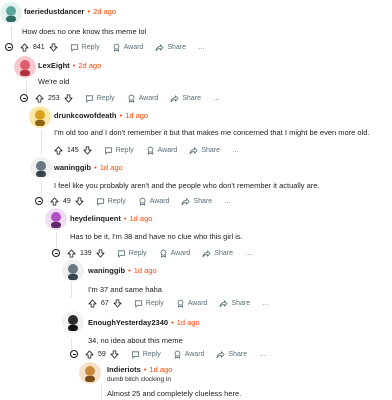 The width and height of the screenshot is (392, 400). Describe the element at coordinates (95, 218) in the screenshot. I see `username: heydelinquent` at that location.